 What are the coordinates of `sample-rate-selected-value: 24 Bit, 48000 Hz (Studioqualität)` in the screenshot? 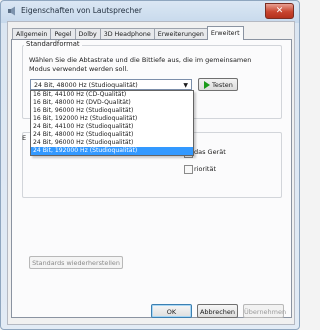 It's located at (86, 85).